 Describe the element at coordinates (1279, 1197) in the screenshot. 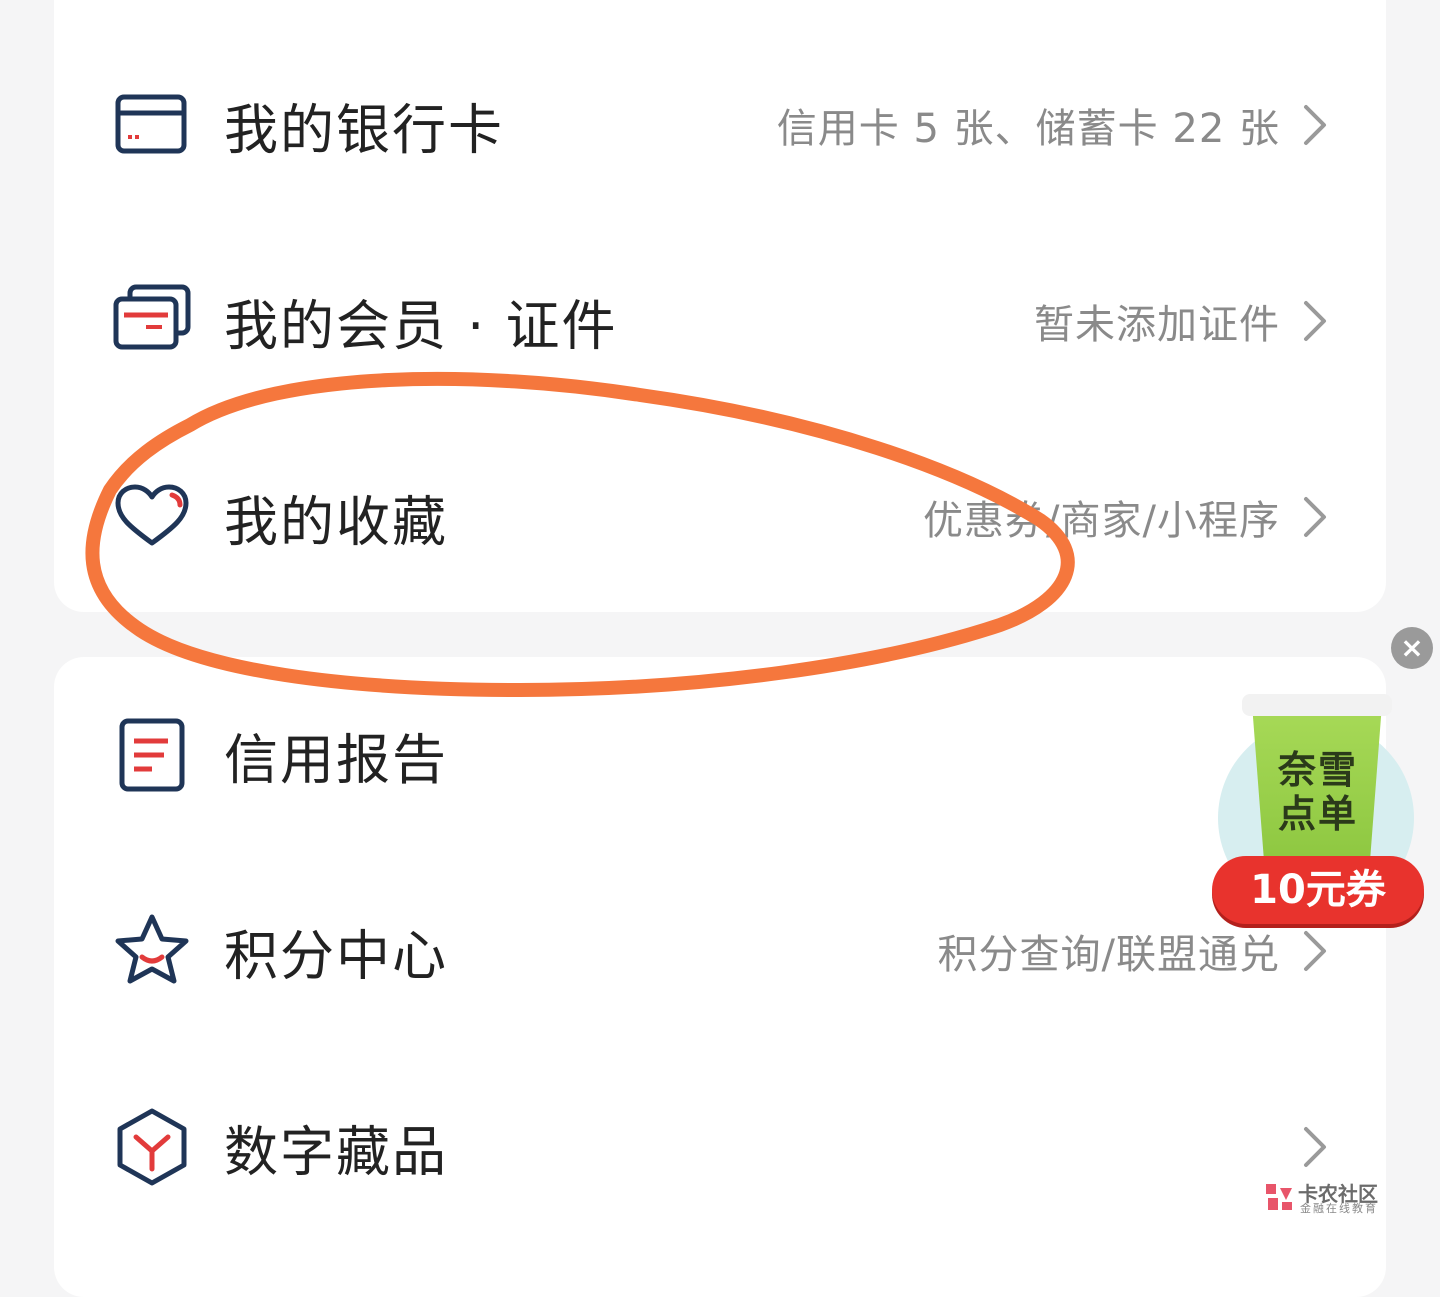

I see `watermark-logo` at that location.